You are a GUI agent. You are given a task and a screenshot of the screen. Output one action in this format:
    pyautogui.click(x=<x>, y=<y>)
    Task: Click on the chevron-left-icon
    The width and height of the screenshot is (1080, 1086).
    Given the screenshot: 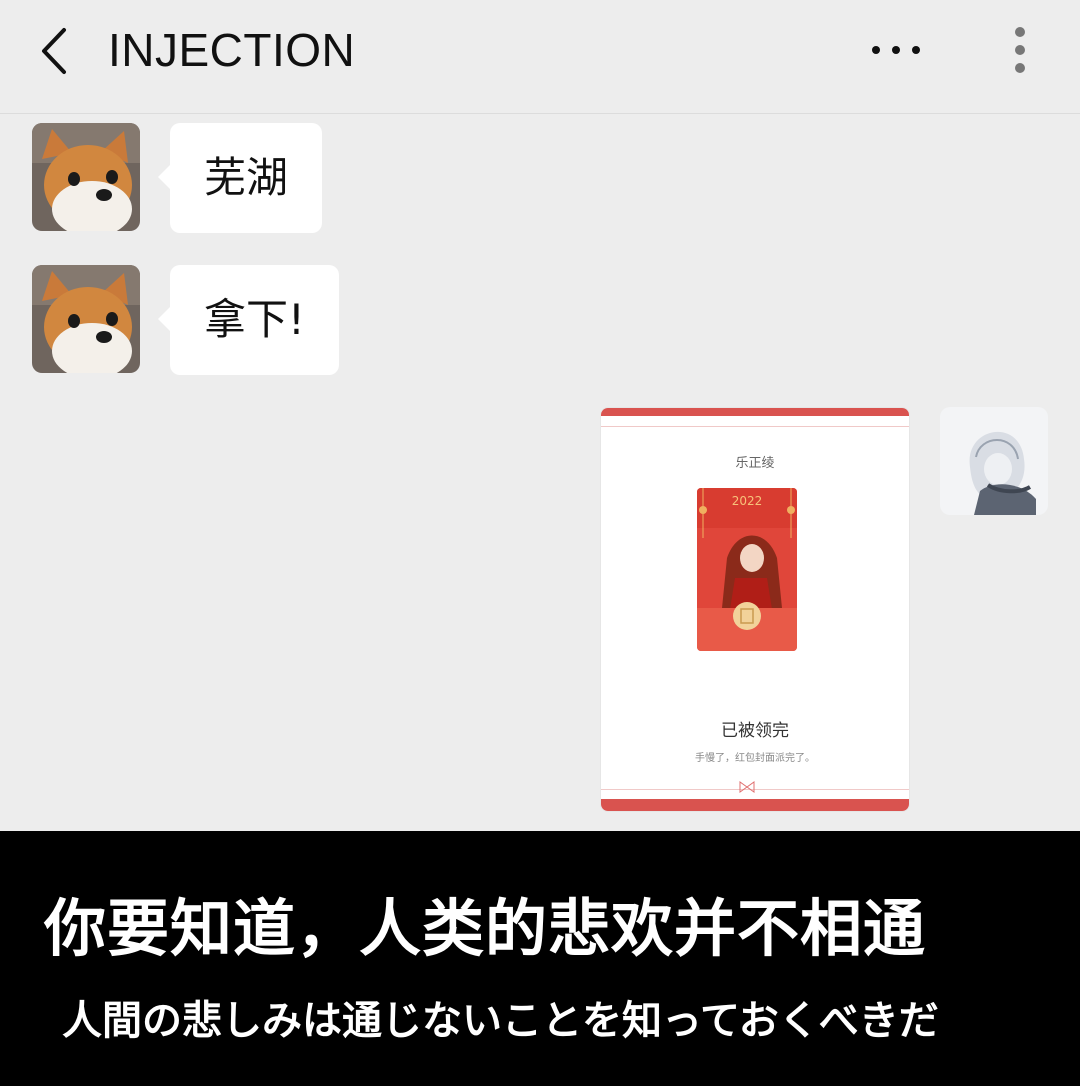 What is the action you would take?
    pyautogui.click(x=56, y=51)
    